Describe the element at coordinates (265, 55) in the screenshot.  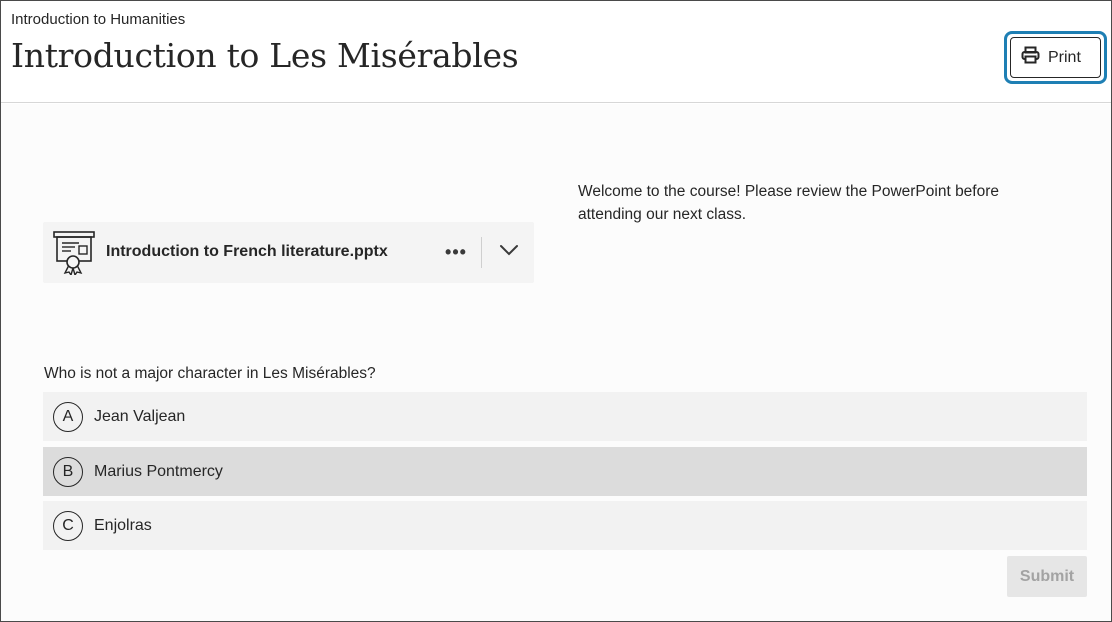
I see `page-title: Introduction to Les Misérables` at that location.